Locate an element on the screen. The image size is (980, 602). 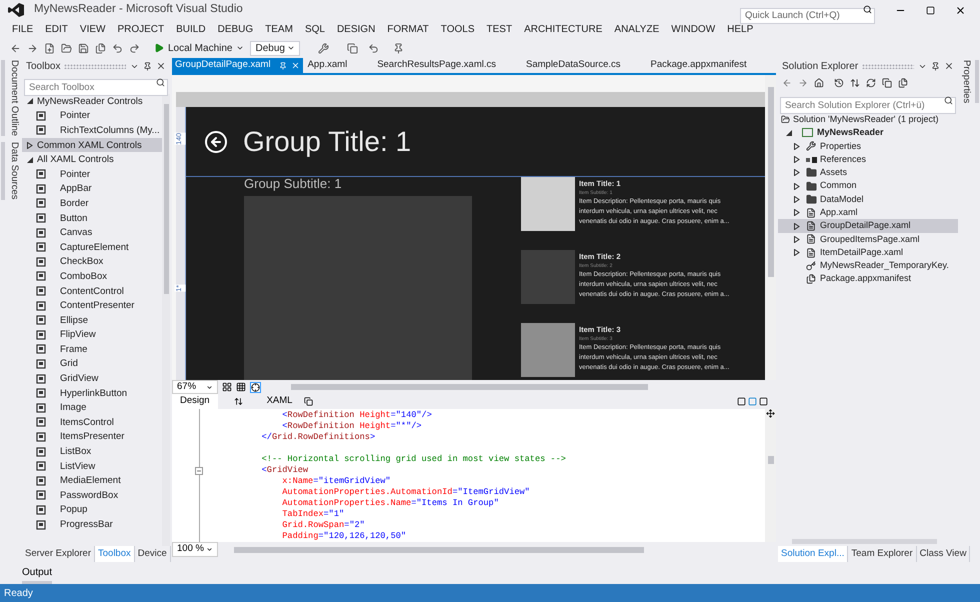
tree-item: App.xaml is located at coordinates (868, 213).